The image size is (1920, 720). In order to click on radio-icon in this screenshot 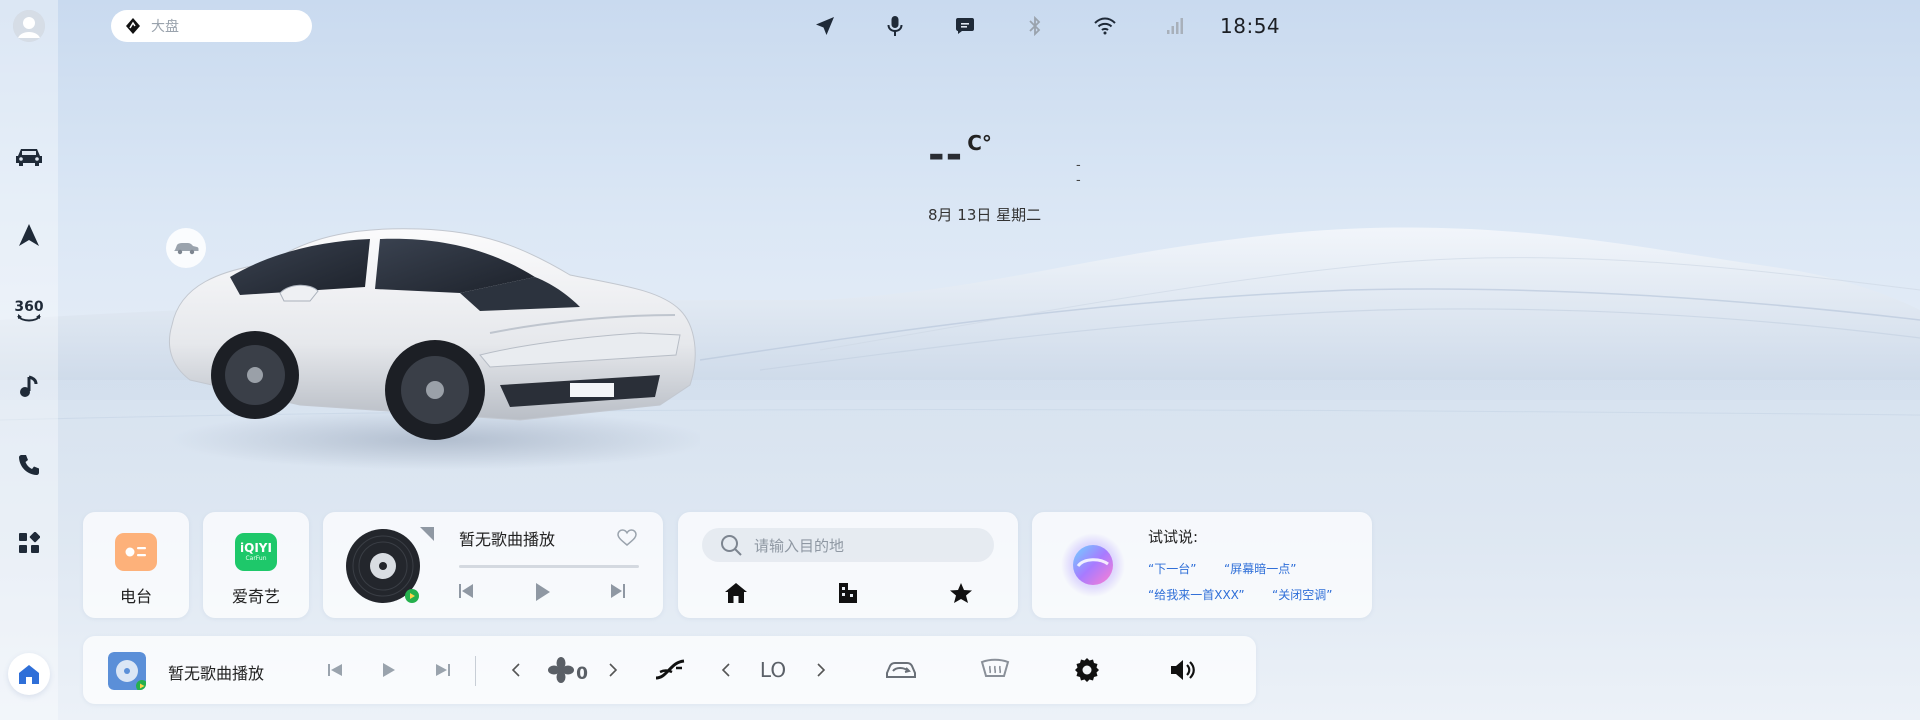, I will do `click(136, 552)`.